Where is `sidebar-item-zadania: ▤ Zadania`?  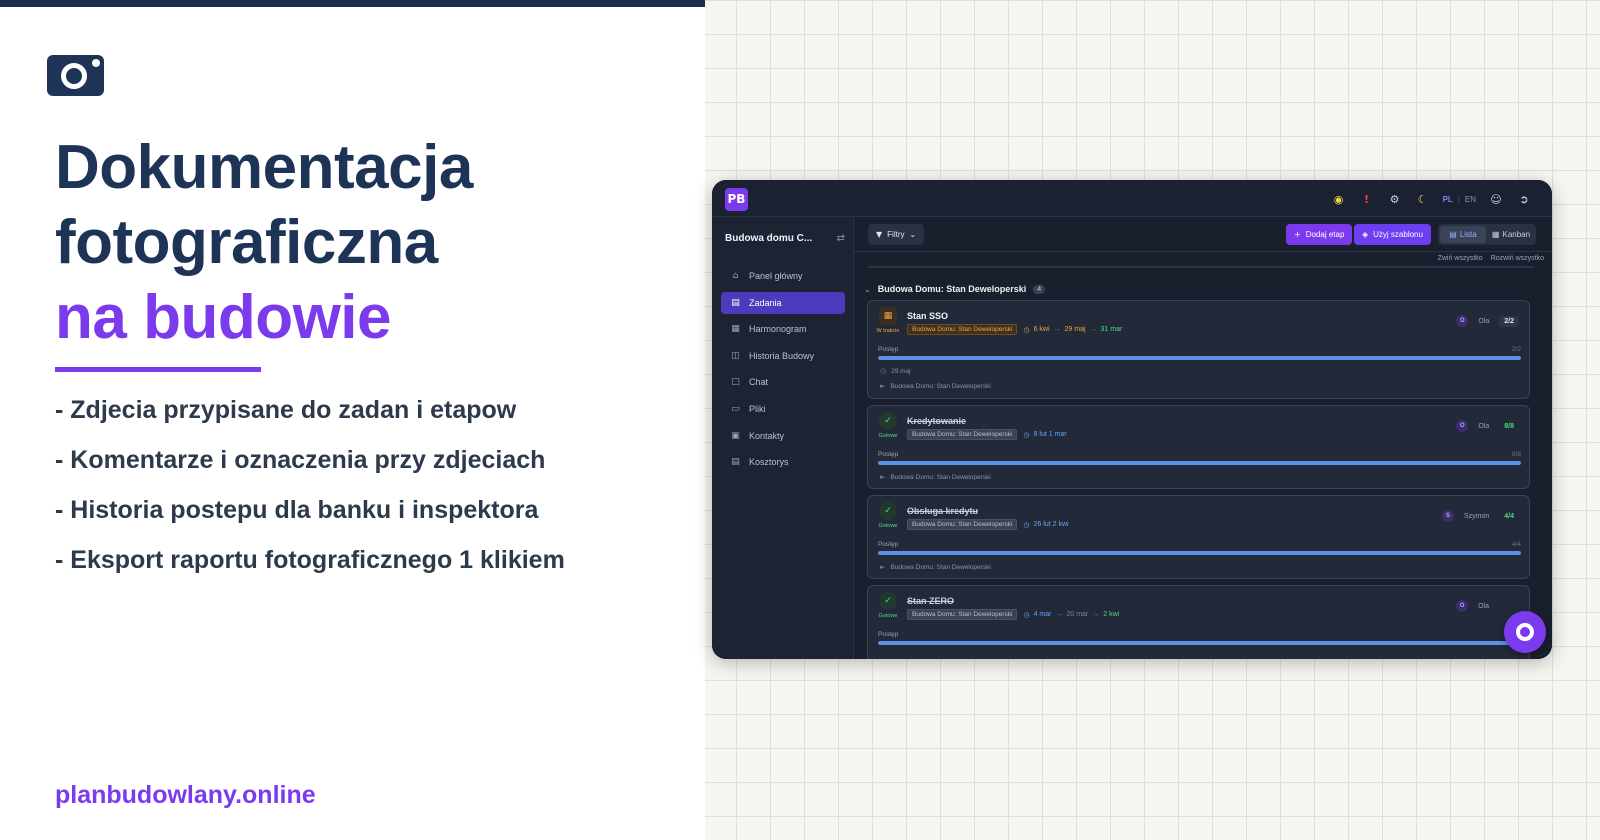
sidebar-item-zadania: ▤ Zadania is located at coordinates (783, 302).